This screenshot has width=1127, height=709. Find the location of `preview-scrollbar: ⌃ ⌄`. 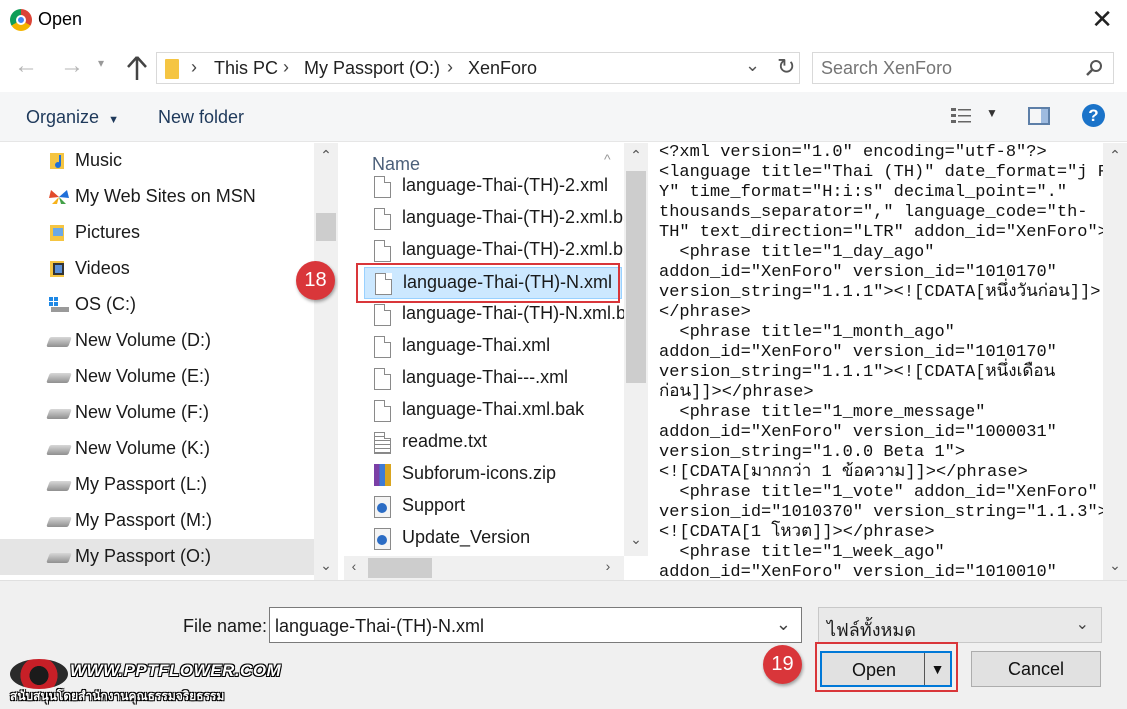

preview-scrollbar: ⌃ ⌄ is located at coordinates (1115, 361).